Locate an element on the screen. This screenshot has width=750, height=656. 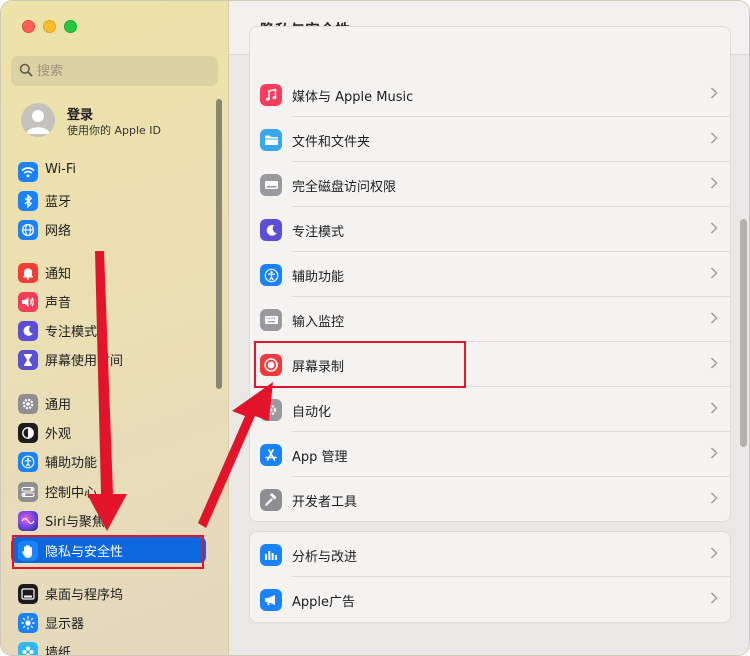
arrow-down-icon is located at coordinates (107, 391).